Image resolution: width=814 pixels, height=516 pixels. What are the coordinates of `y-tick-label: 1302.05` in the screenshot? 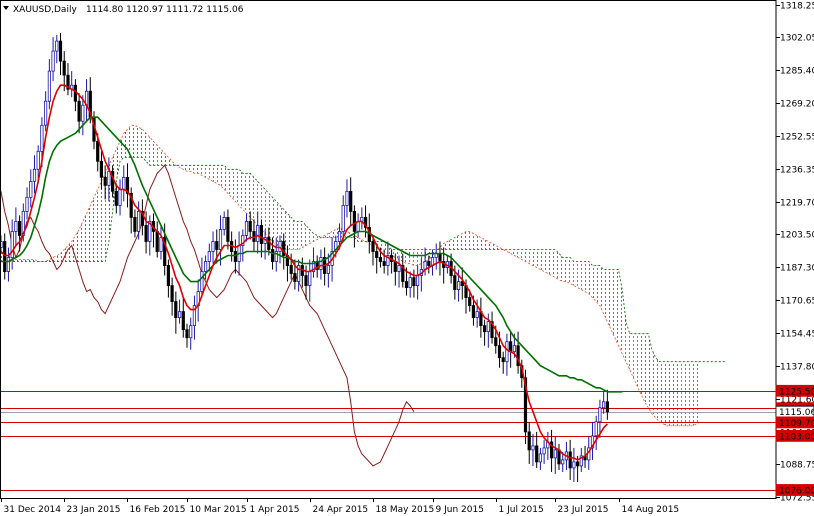 It's located at (797, 39).